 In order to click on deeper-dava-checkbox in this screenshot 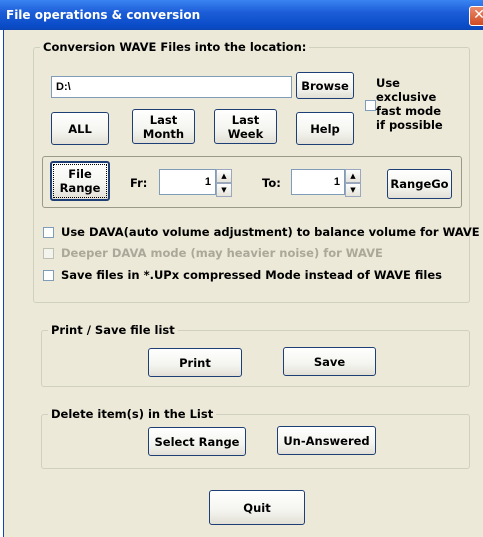, I will do `click(48, 253)`.